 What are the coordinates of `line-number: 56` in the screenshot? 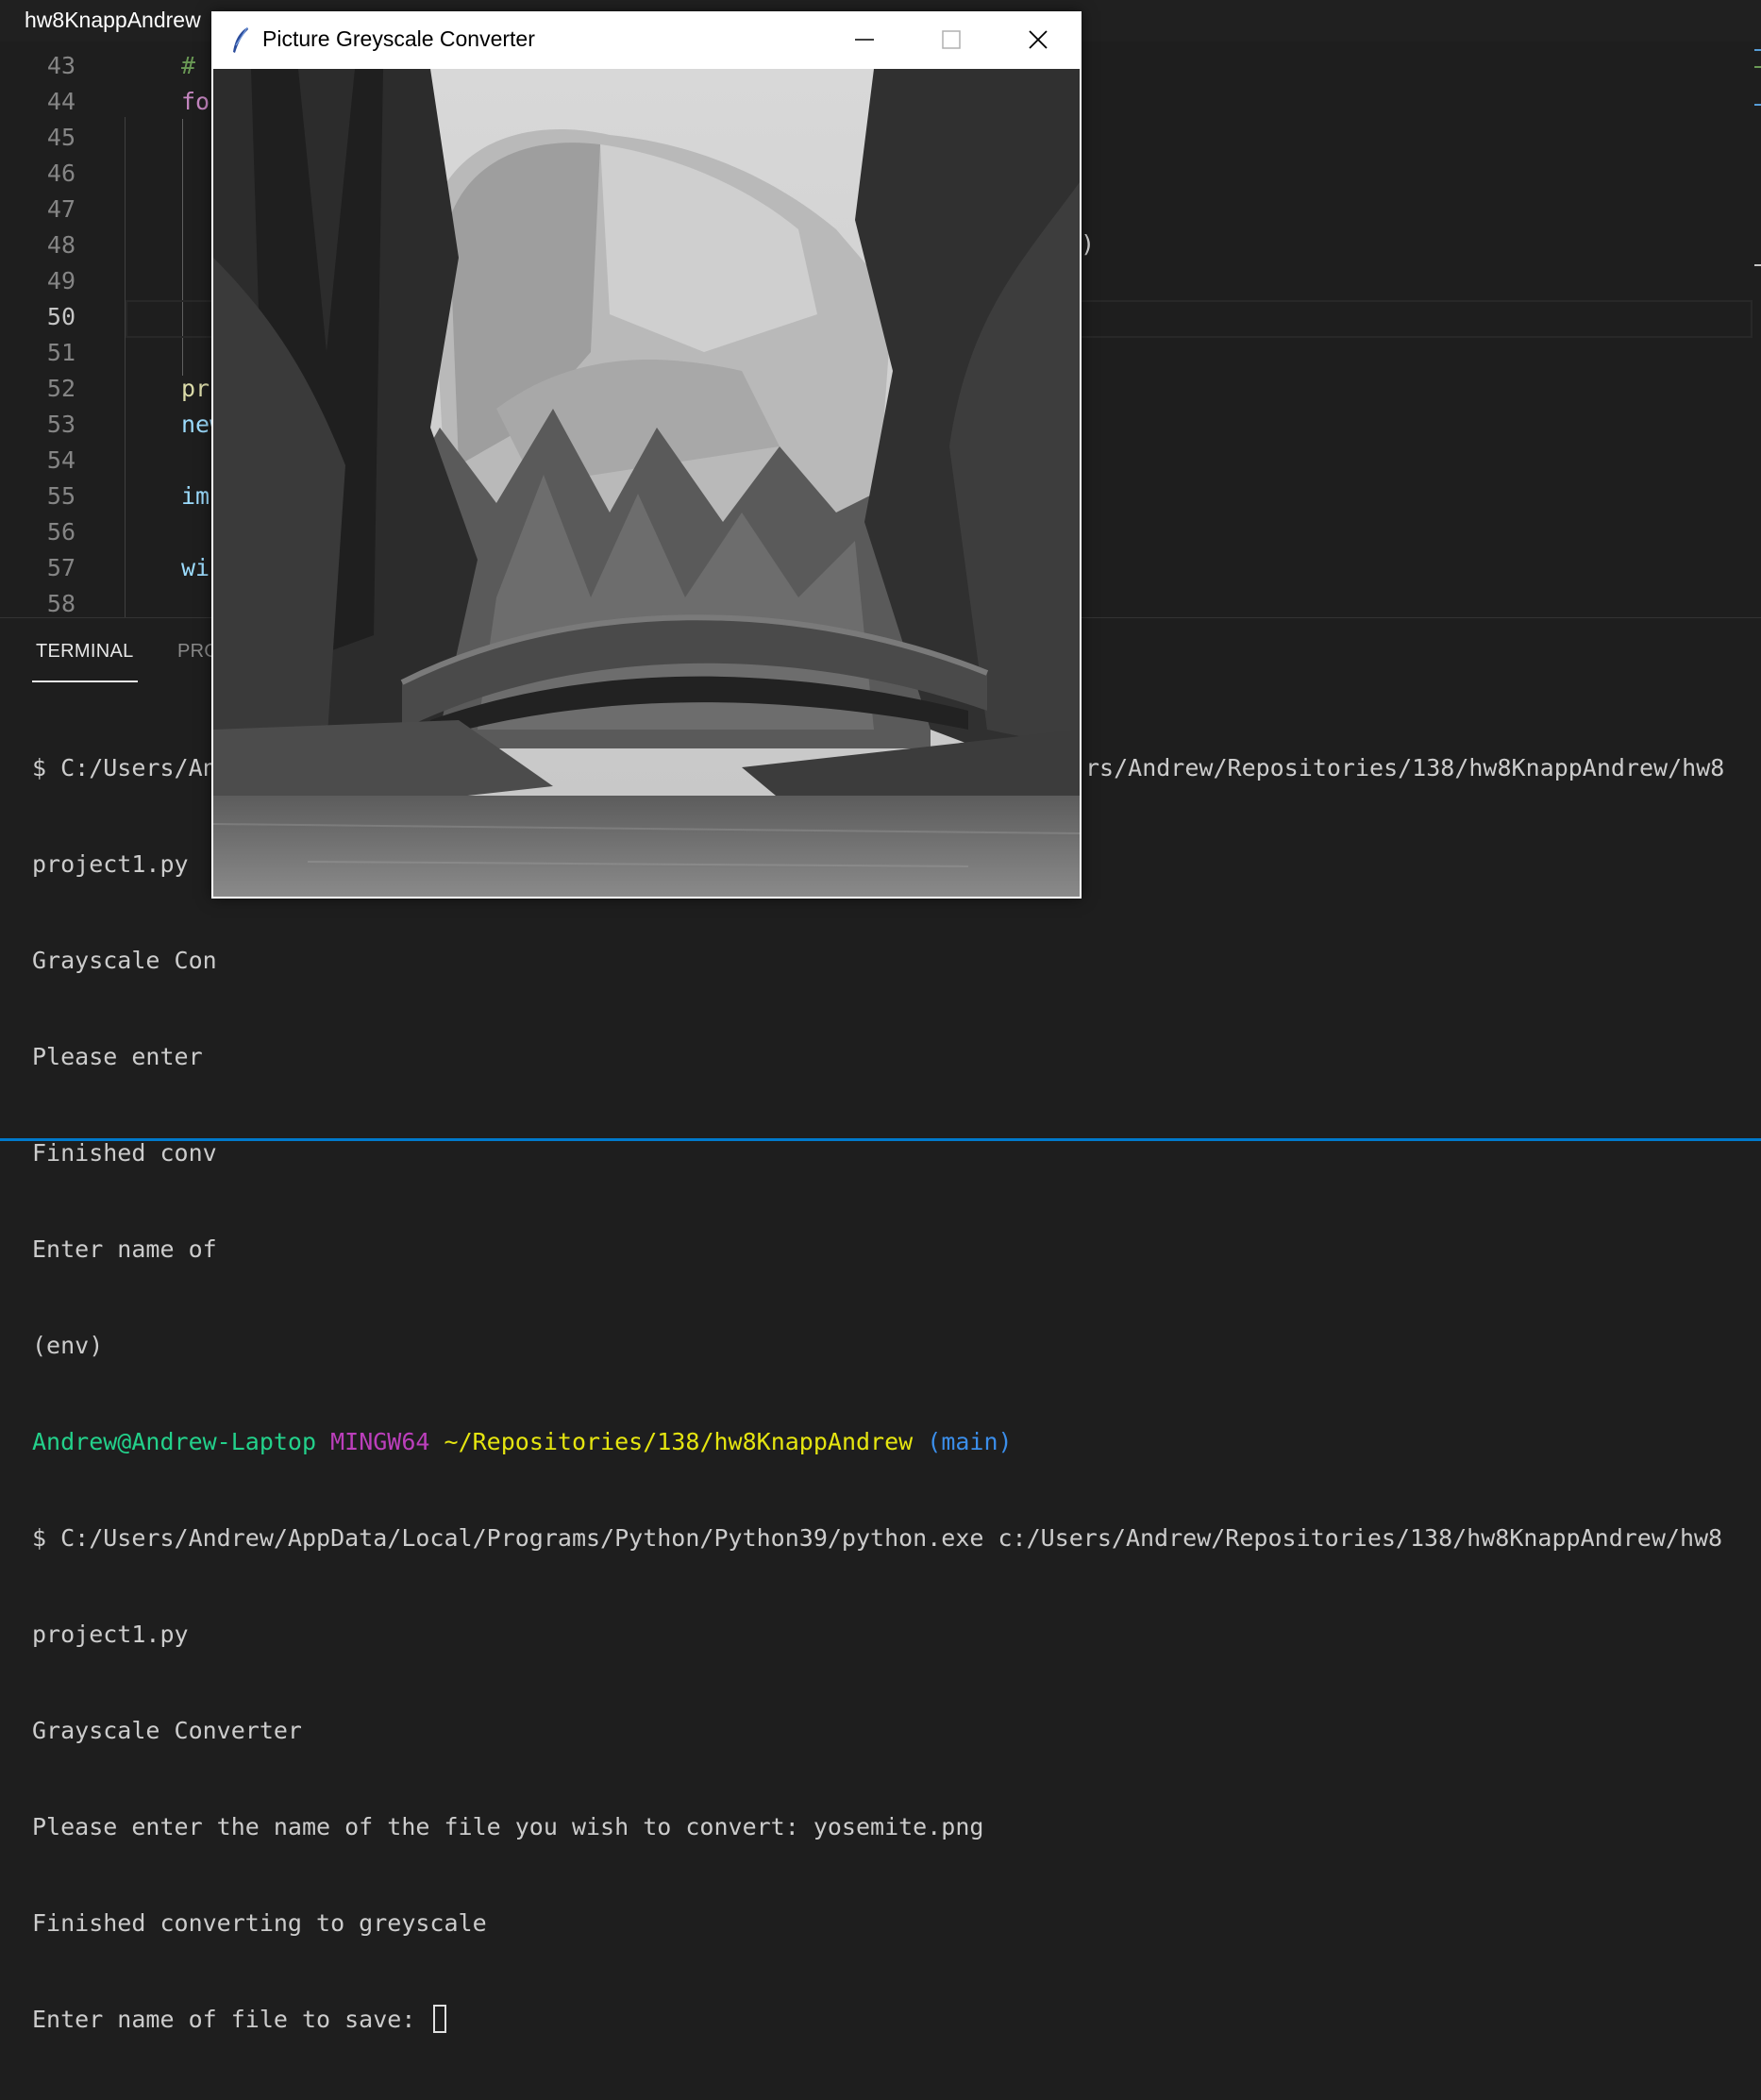 It's located at (60, 532).